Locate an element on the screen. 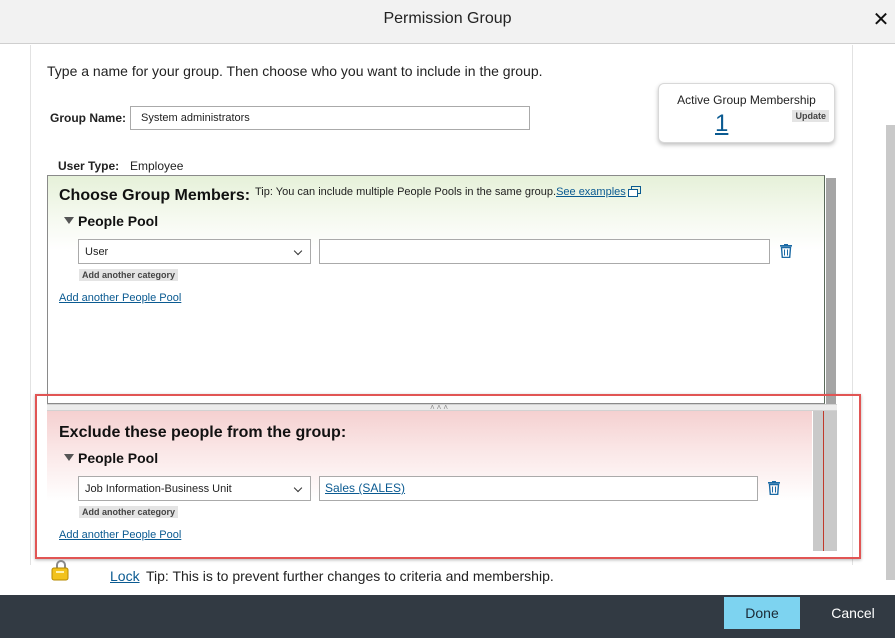 The height and width of the screenshot is (638, 895). include-panel-scrollbar is located at coordinates (831, 291).